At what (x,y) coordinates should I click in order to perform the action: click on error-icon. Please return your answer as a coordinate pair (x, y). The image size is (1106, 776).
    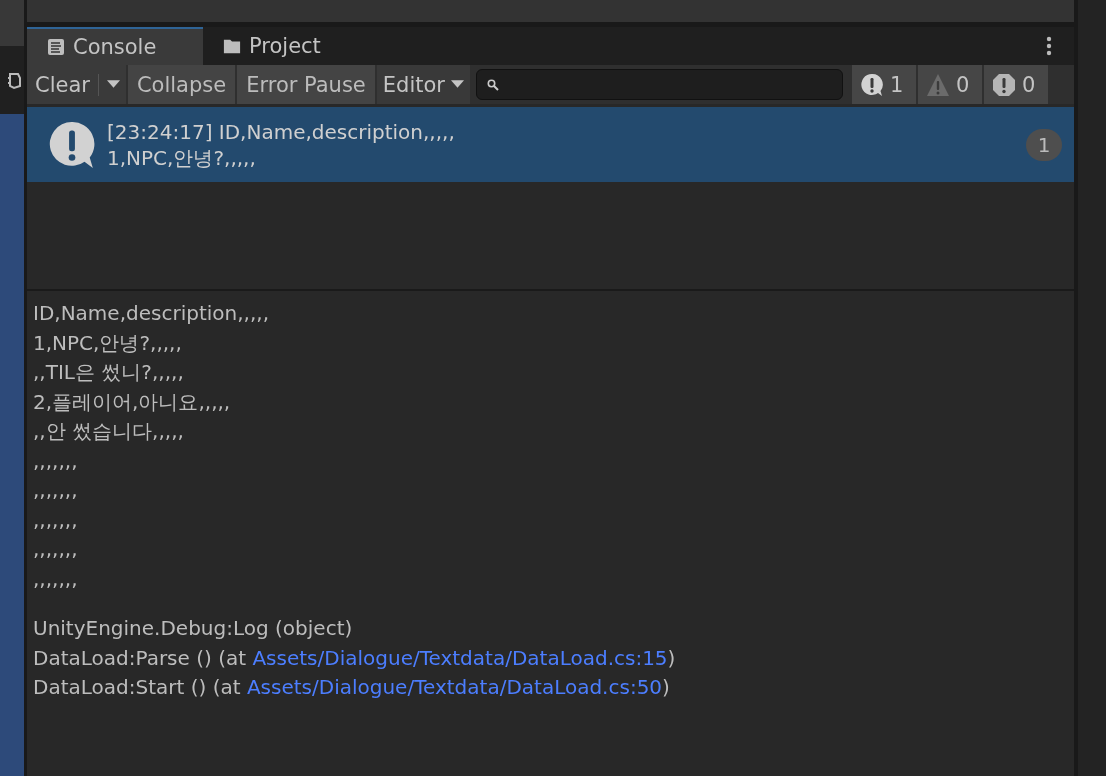
    Looking at the image, I should click on (1003, 84).